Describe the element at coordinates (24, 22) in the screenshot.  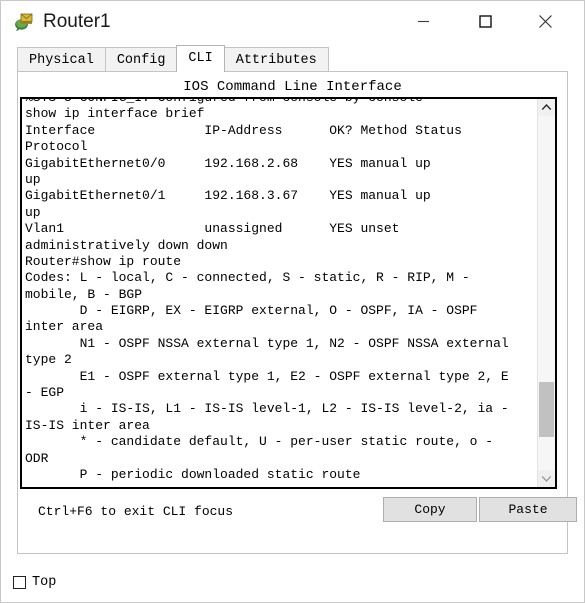
I see `router-icon` at that location.